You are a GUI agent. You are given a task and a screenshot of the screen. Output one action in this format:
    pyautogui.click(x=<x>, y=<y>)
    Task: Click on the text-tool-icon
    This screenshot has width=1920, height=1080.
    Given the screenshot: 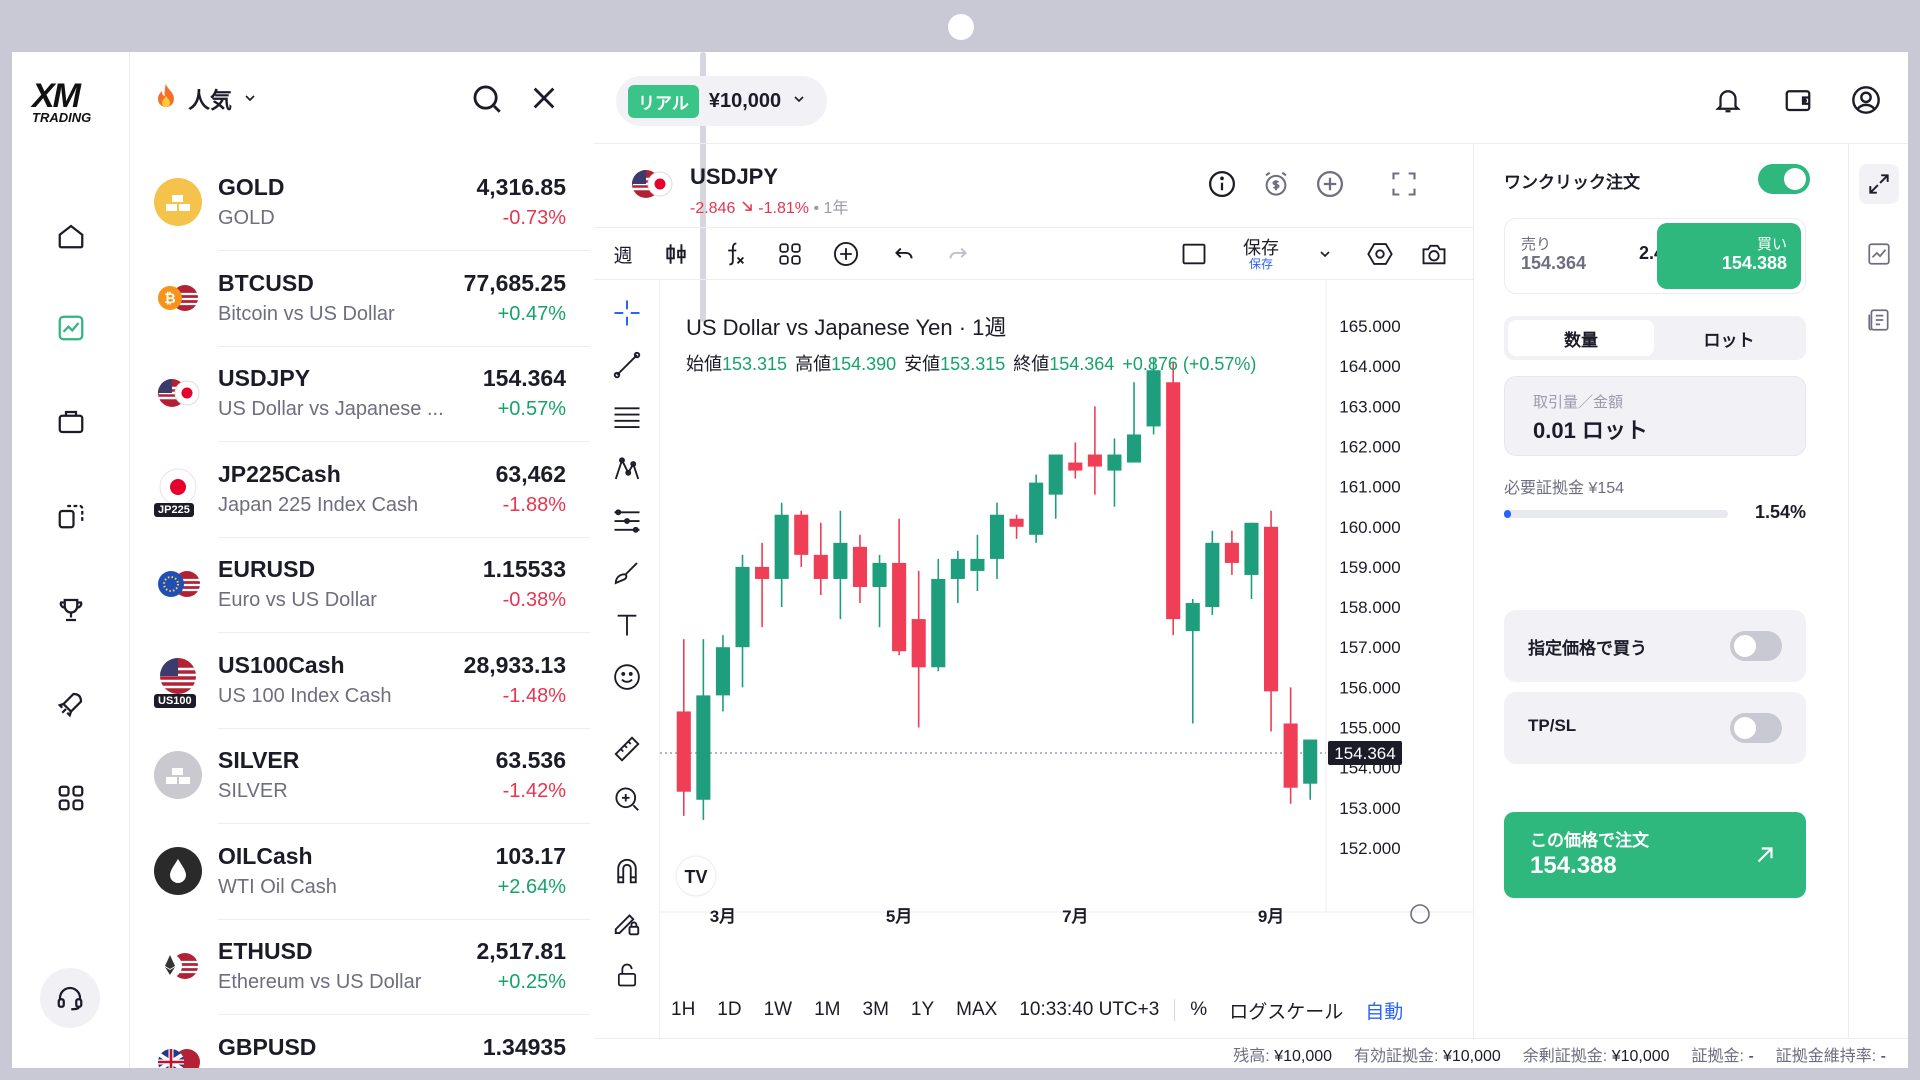 What is the action you would take?
    pyautogui.click(x=627, y=625)
    